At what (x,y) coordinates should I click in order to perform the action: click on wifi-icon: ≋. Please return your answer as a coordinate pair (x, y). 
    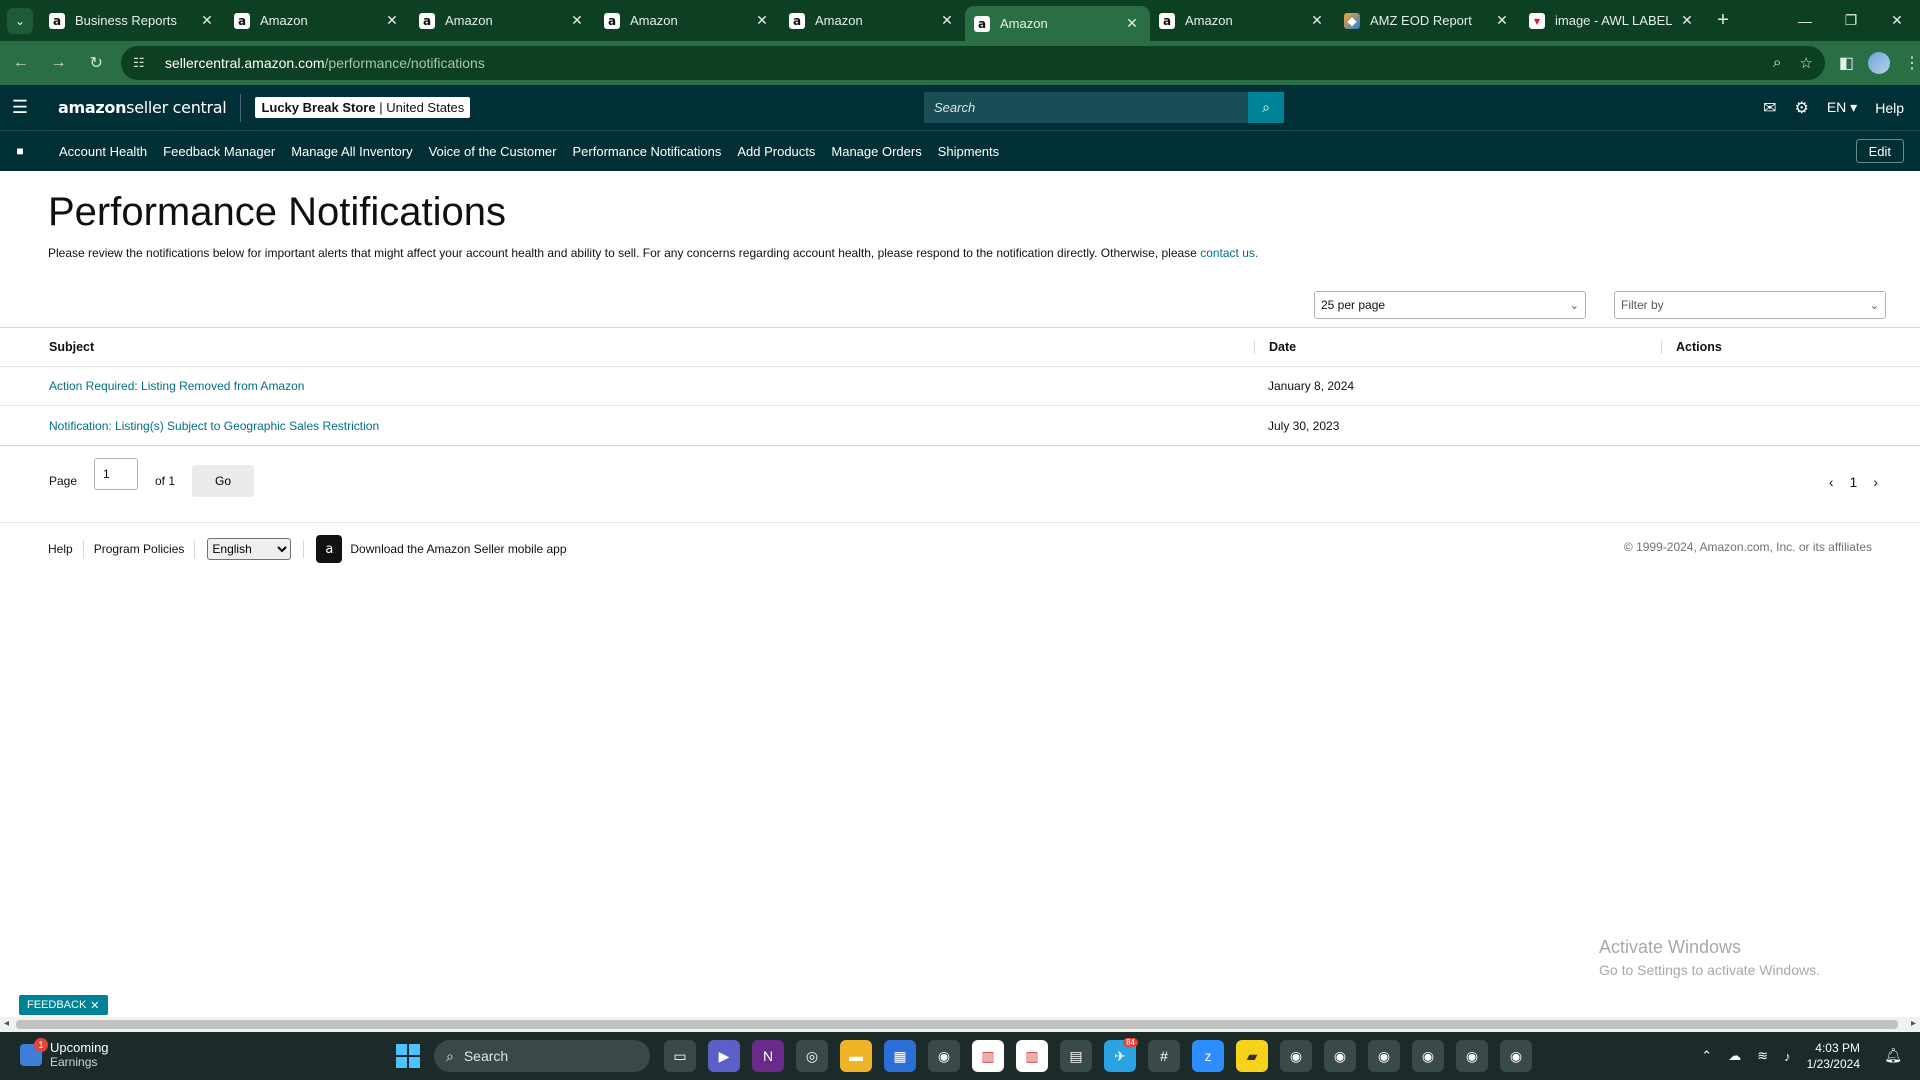
    Looking at the image, I should click on (1762, 1056).